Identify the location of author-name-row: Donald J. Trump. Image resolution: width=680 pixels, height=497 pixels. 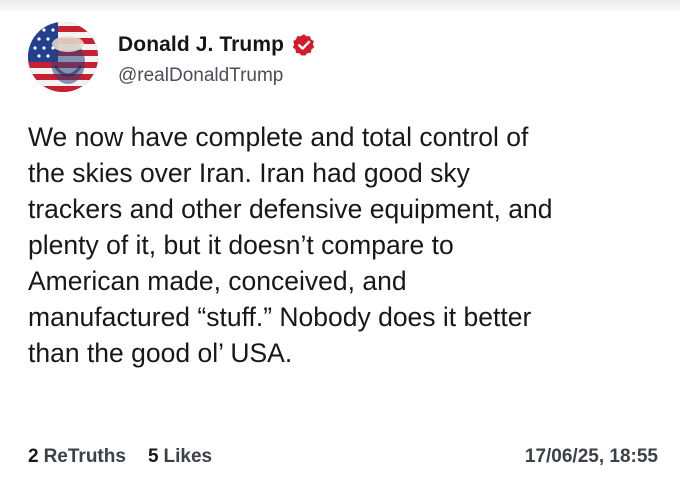
(217, 45).